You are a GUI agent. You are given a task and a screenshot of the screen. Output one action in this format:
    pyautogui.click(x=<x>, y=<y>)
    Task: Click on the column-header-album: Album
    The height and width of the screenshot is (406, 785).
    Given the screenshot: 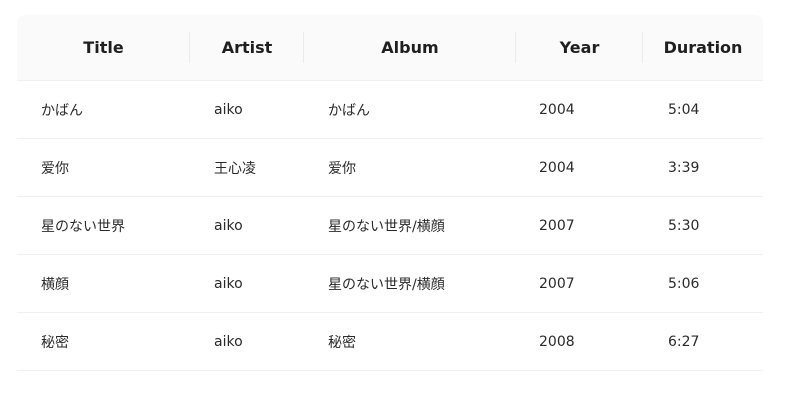 What is the action you would take?
    pyautogui.click(x=410, y=47)
    